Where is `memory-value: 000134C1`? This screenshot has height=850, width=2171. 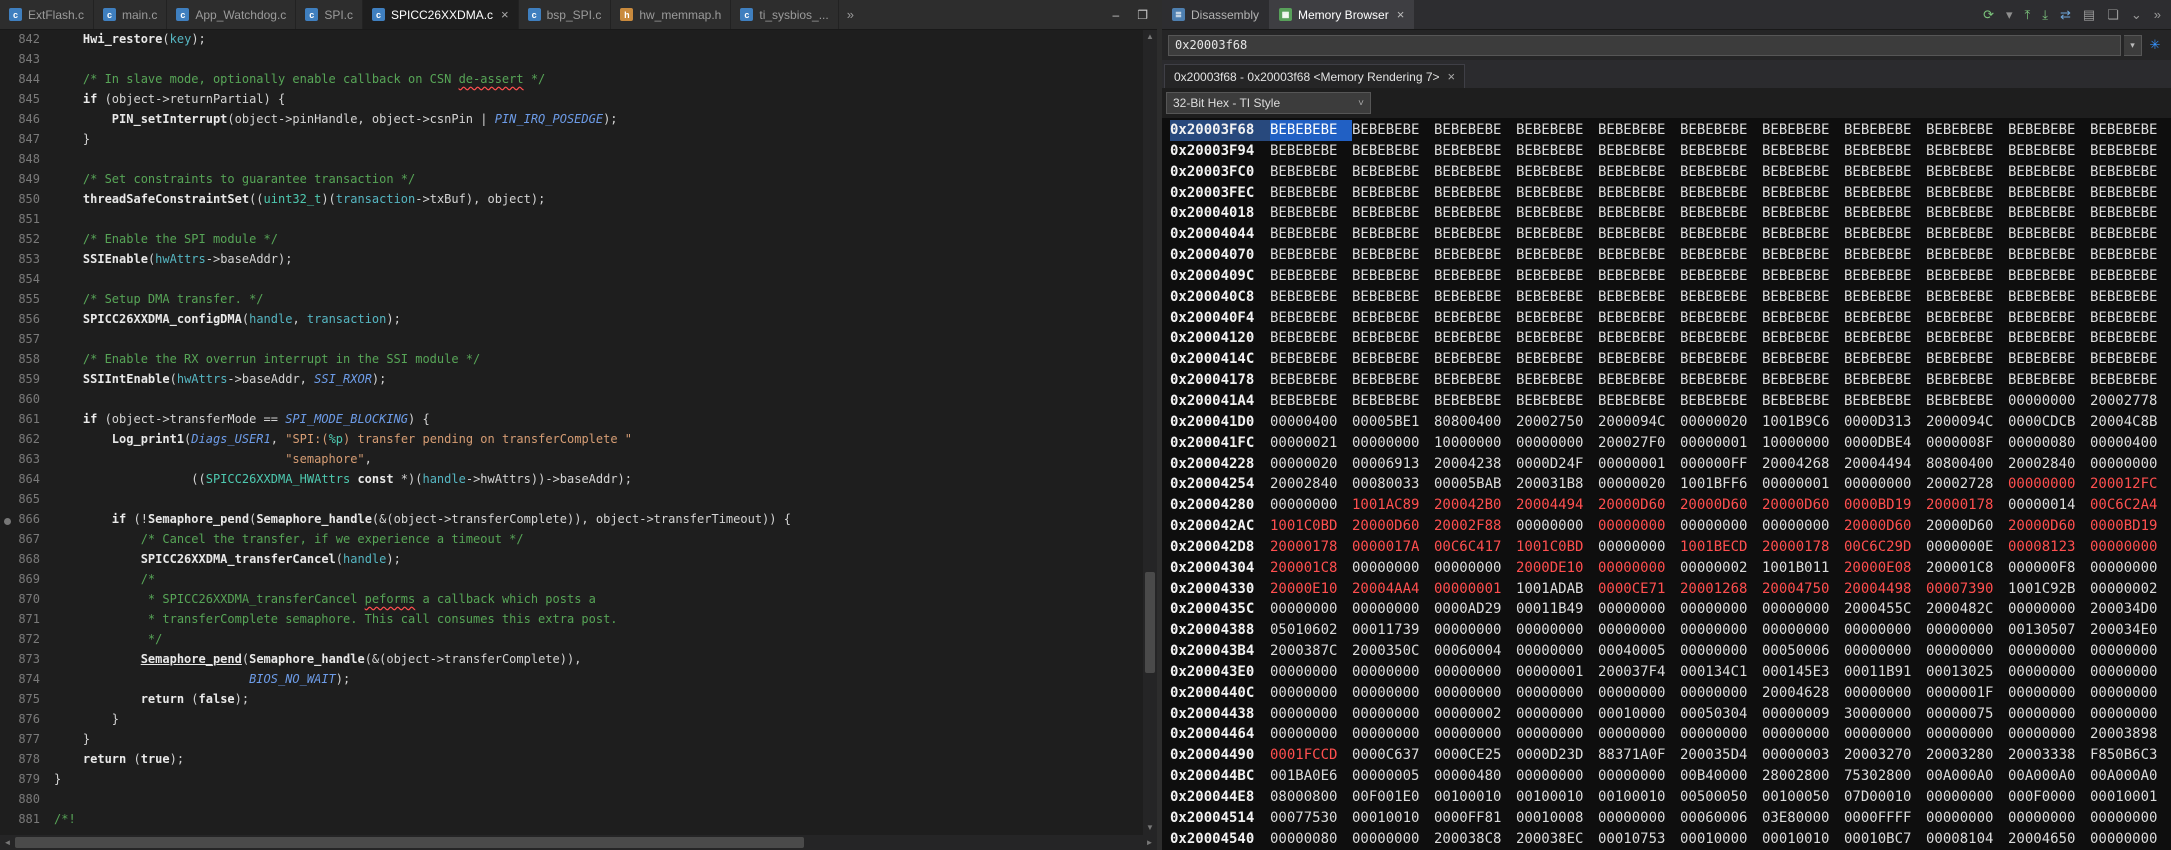
memory-value: 000134C1 is located at coordinates (1721, 672).